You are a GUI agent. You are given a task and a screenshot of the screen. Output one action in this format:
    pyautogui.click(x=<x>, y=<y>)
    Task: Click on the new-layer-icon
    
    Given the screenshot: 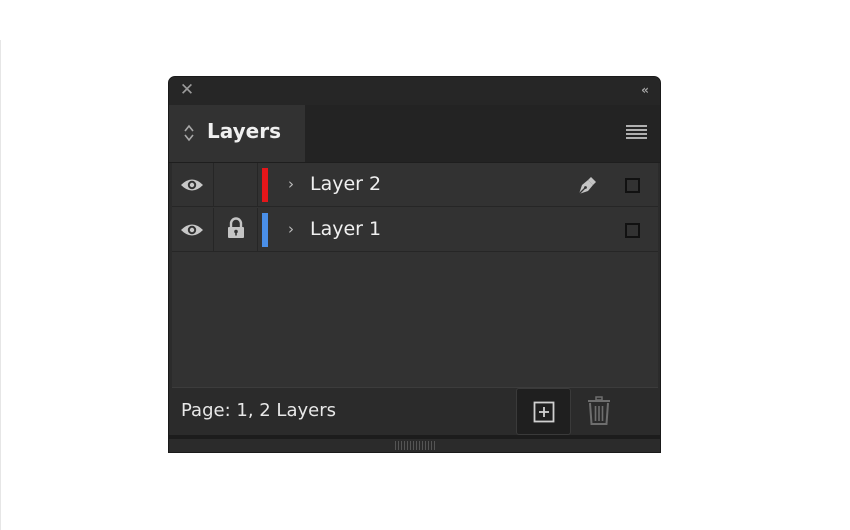 What is the action you would take?
    pyautogui.click(x=544, y=412)
    